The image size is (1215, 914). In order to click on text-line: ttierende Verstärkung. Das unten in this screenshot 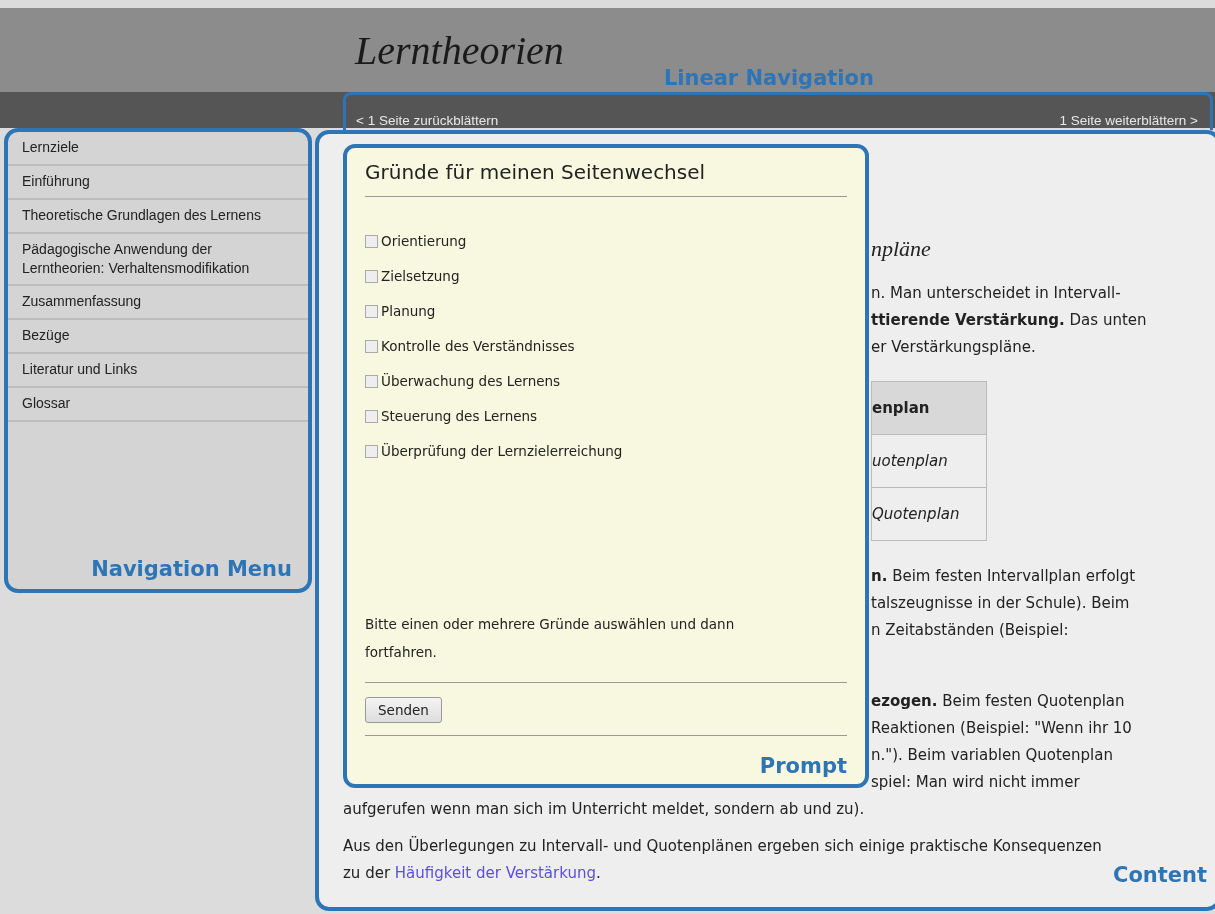, I will do `click(1009, 320)`.